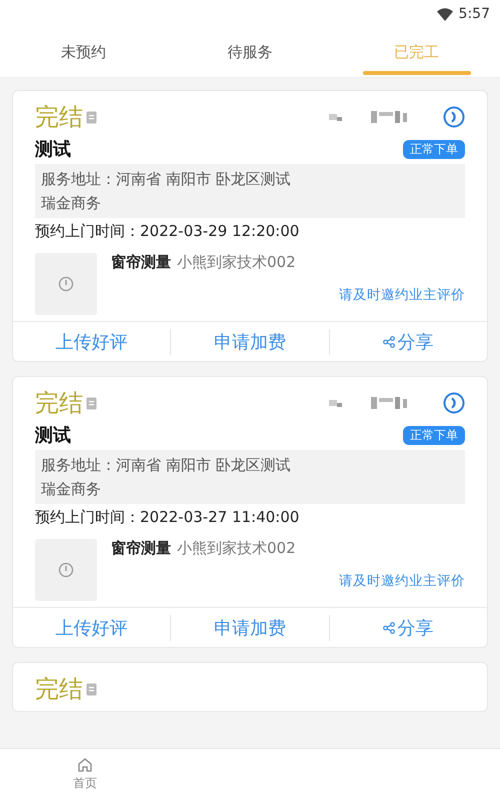 The height and width of the screenshot is (800, 500). Describe the element at coordinates (250, 52) in the screenshot. I see `tab: 待服务` at that location.